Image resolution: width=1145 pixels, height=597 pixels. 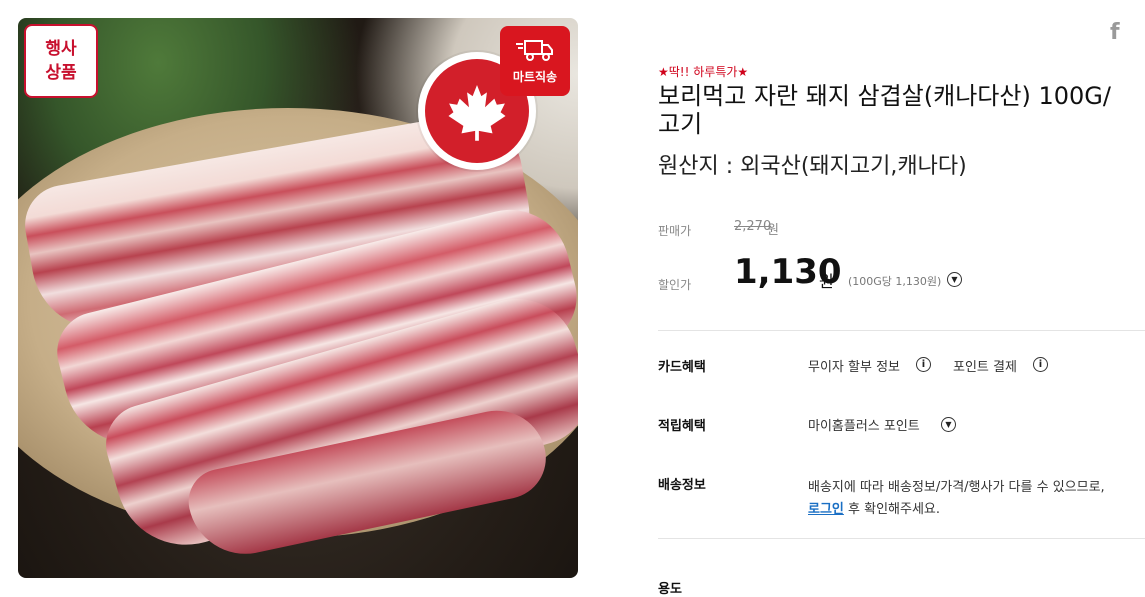 What do you see at coordinates (773, 230) in the screenshot?
I see `list-price-unit: 원` at bounding box center [773, 230].